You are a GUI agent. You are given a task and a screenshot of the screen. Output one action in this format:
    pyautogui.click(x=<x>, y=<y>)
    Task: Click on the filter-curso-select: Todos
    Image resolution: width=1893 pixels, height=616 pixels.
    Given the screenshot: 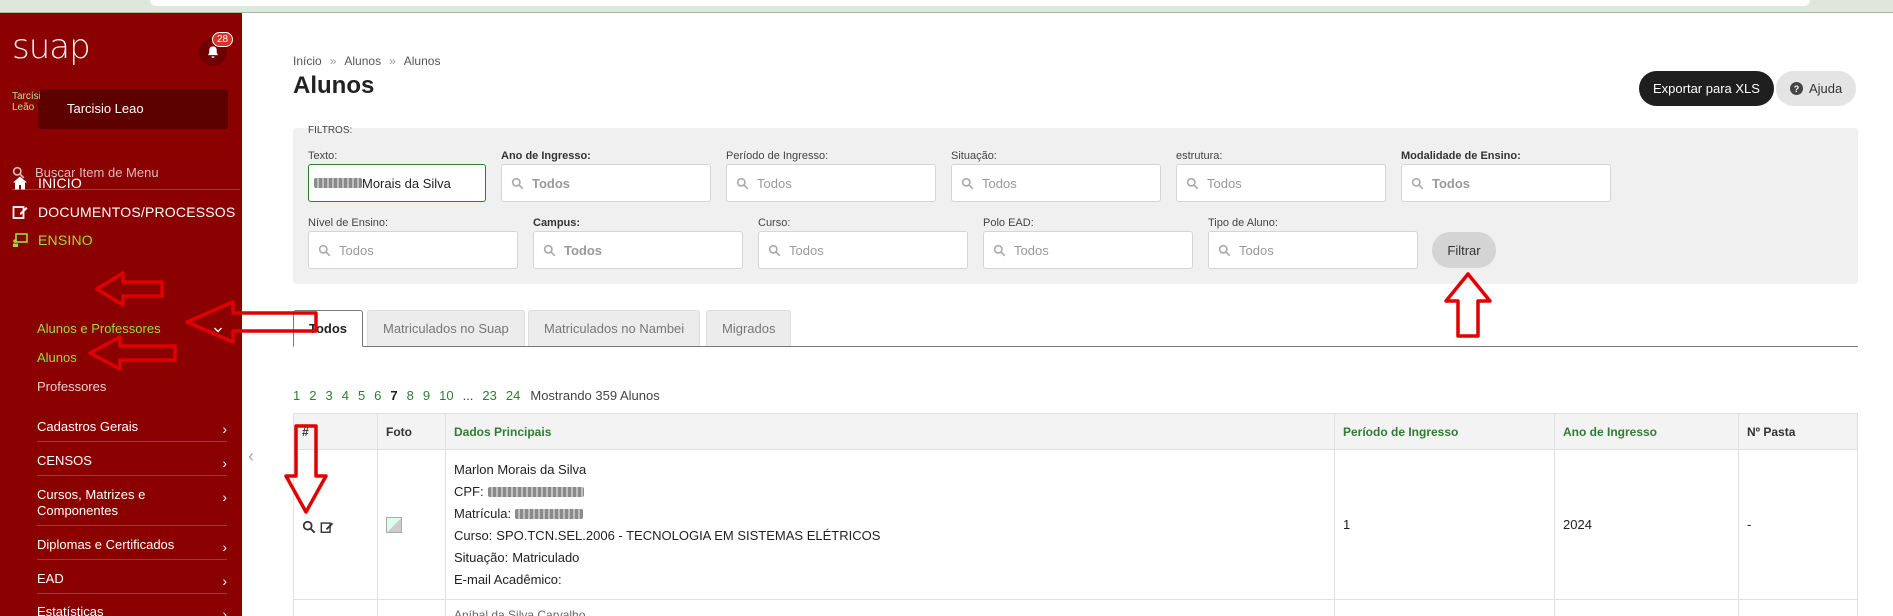 What is the action you would take?
    pyautogui.click(x=863, y=250)
    